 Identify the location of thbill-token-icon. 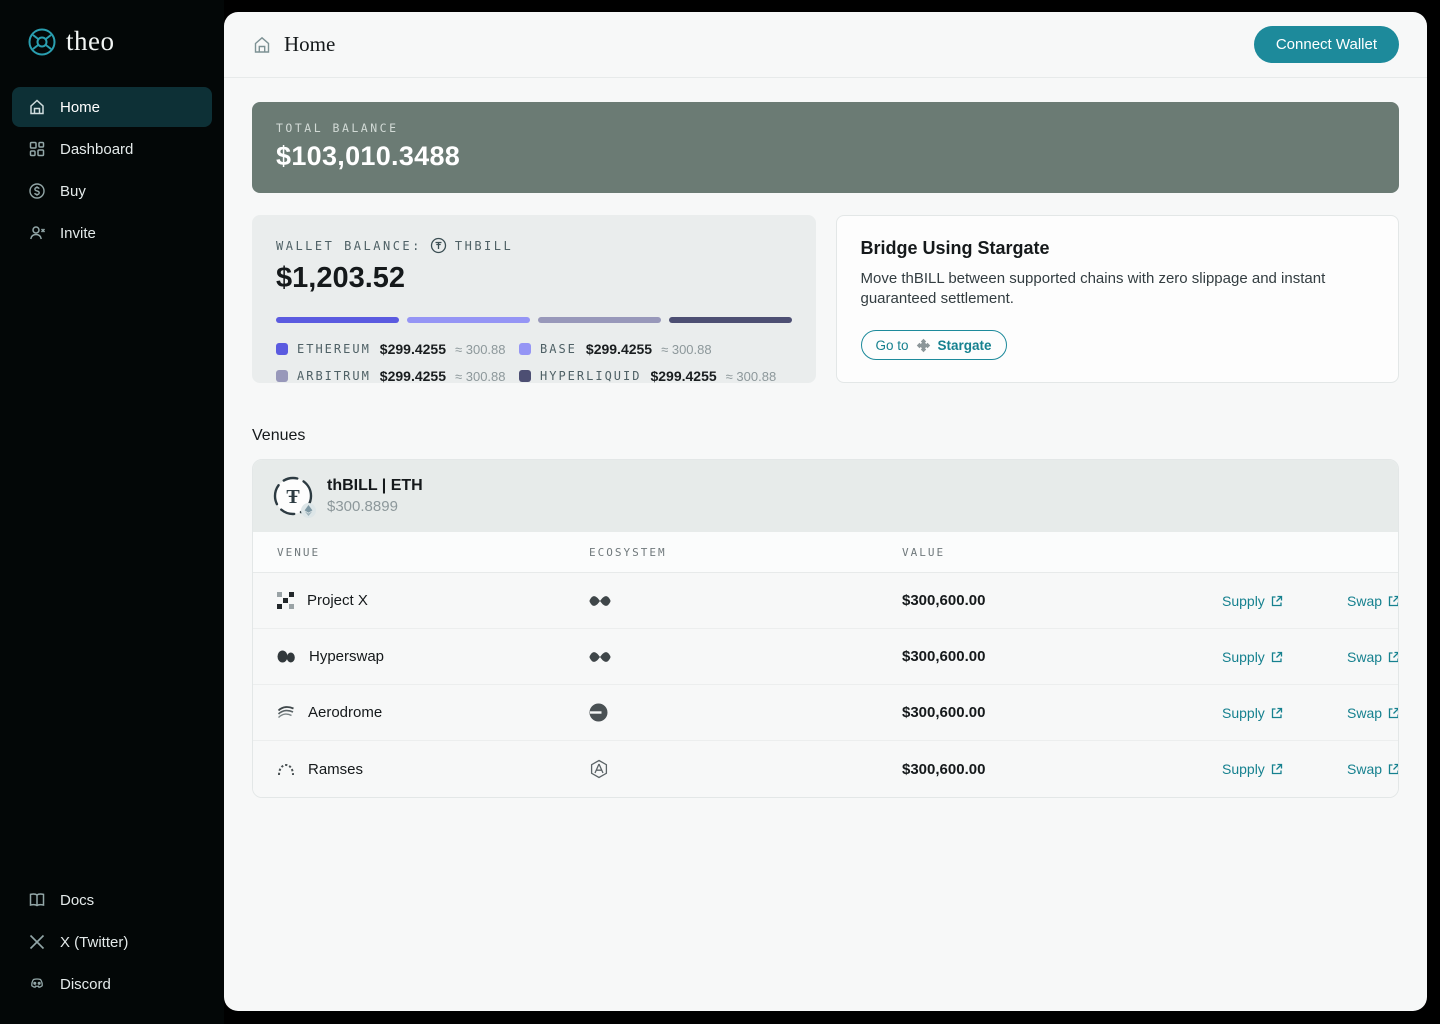
(438, 245).